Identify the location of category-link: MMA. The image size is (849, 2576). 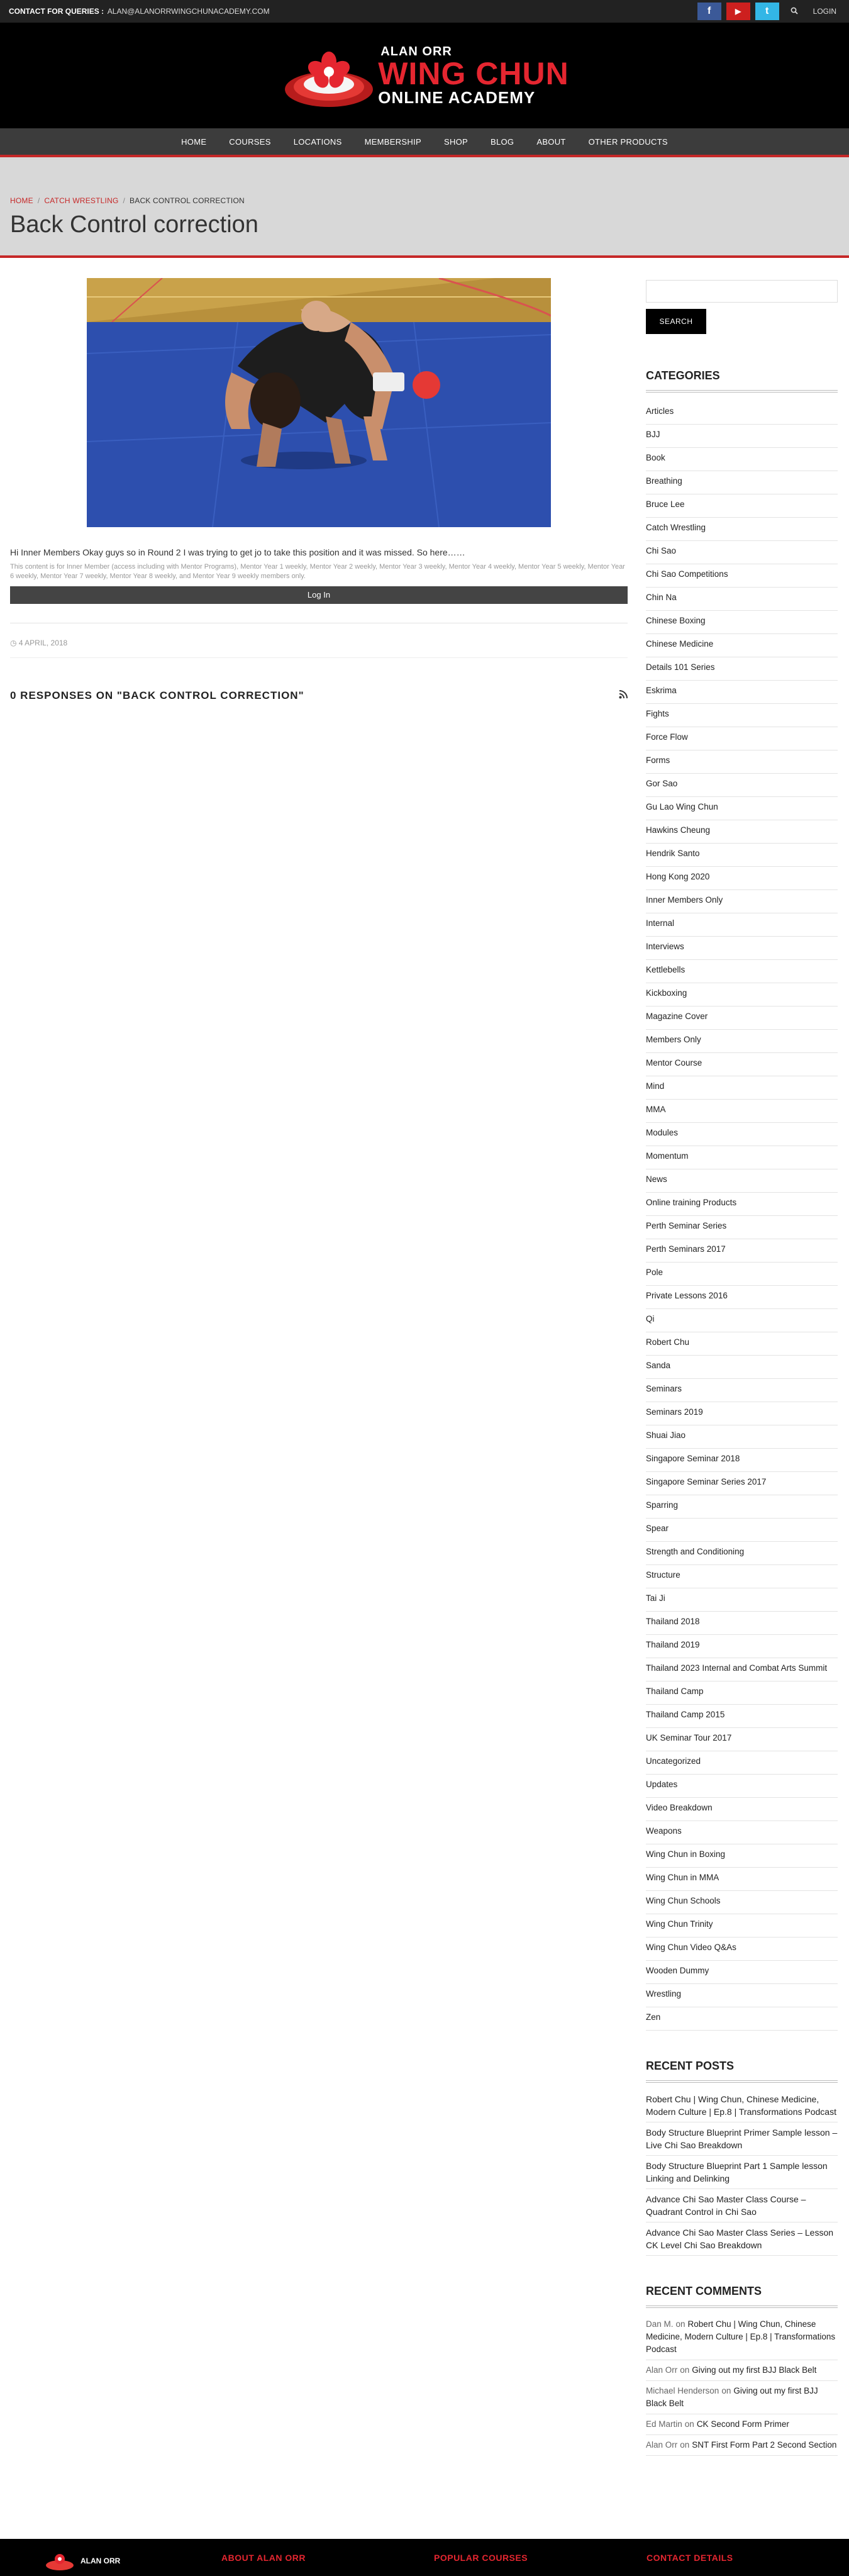
(742, 1111).